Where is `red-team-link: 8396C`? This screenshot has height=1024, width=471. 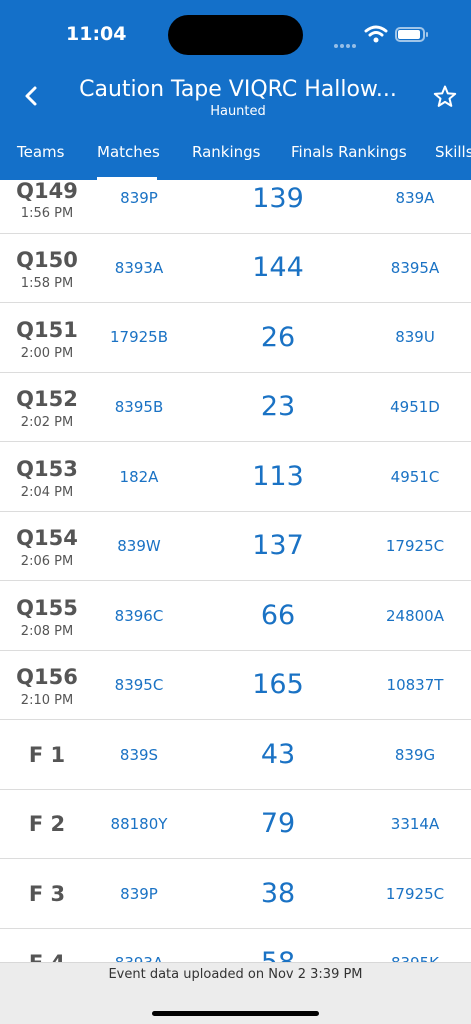
red-team-link: 8396C is located at coordinates (139, 616).